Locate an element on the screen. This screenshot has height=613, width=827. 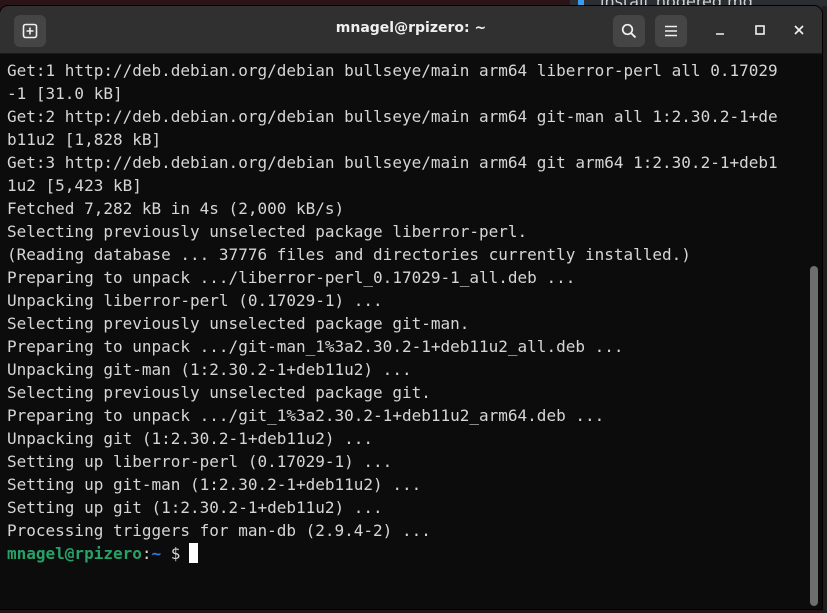
text-cursor is located at coordinates (194, 553).